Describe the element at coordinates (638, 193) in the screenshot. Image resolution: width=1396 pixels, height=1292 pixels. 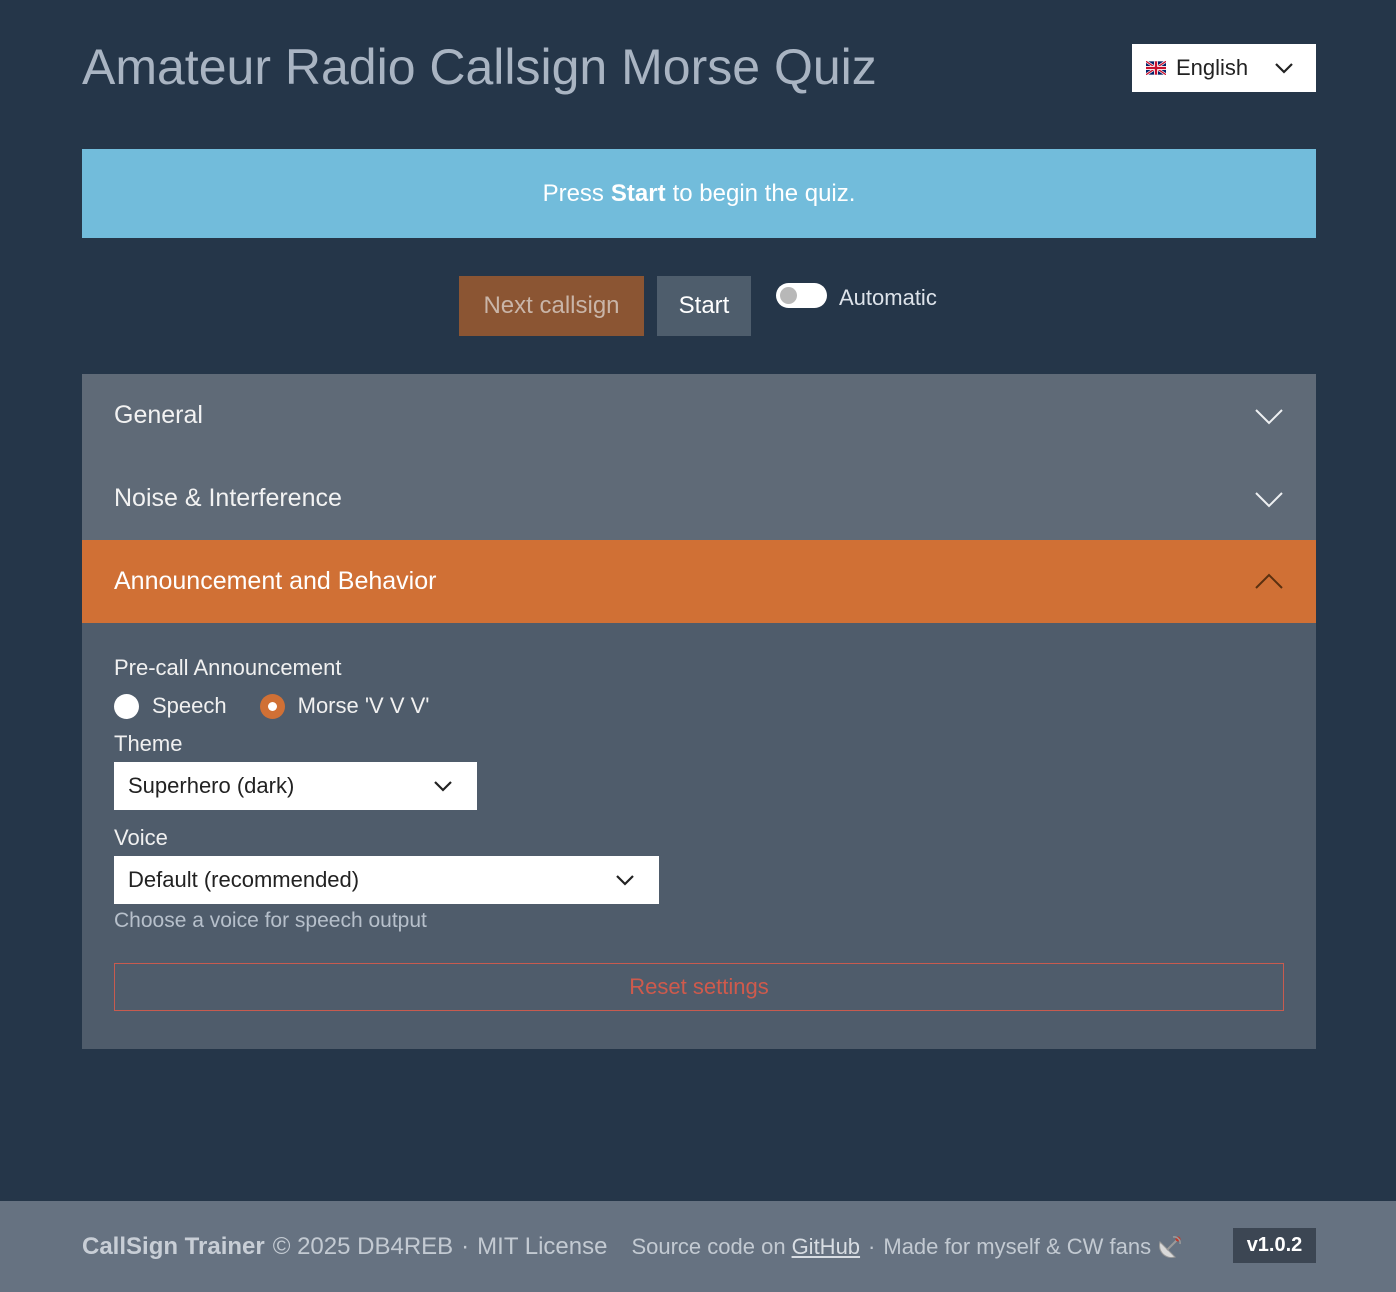
I see `banner-bold: Start` at that location.